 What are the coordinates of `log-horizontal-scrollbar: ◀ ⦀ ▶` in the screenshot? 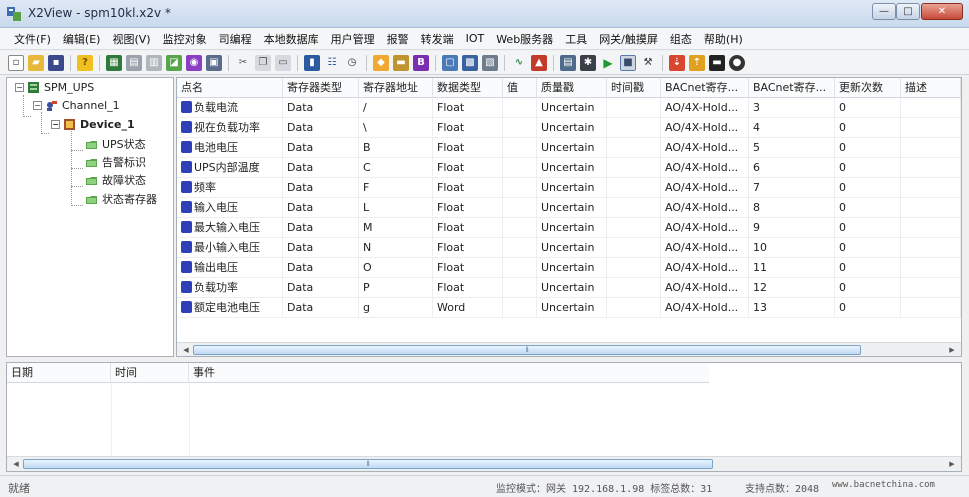 It's located at (484, 463).